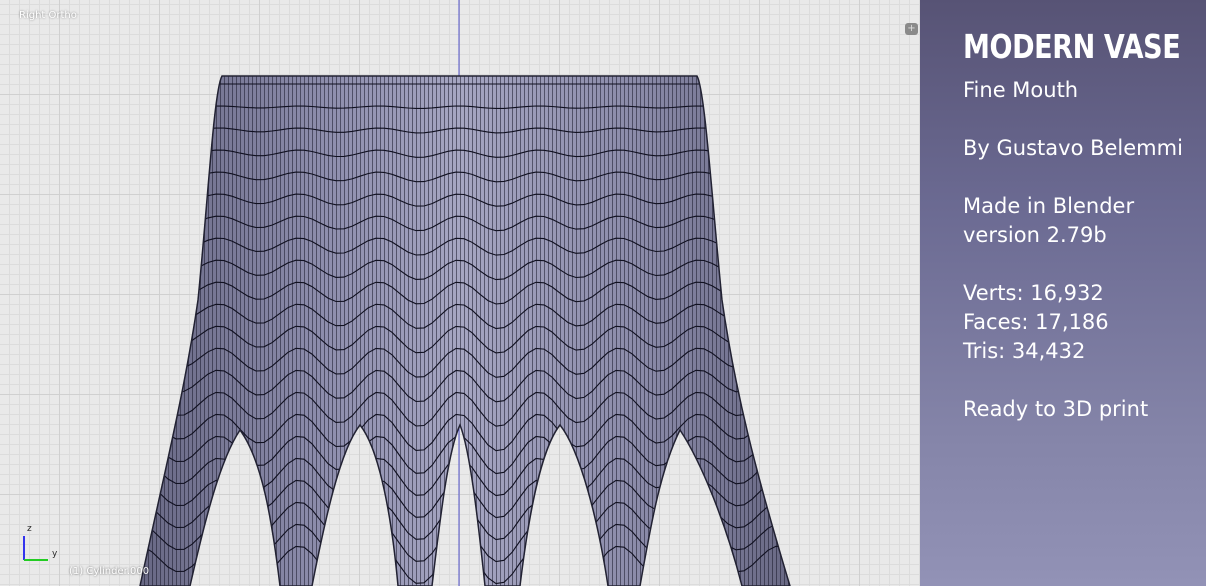  What do you see at coordinates (1049, 206) in the screenshot?
I see `made-in-line: Made in Blender` at bounding box center [1049, 206].